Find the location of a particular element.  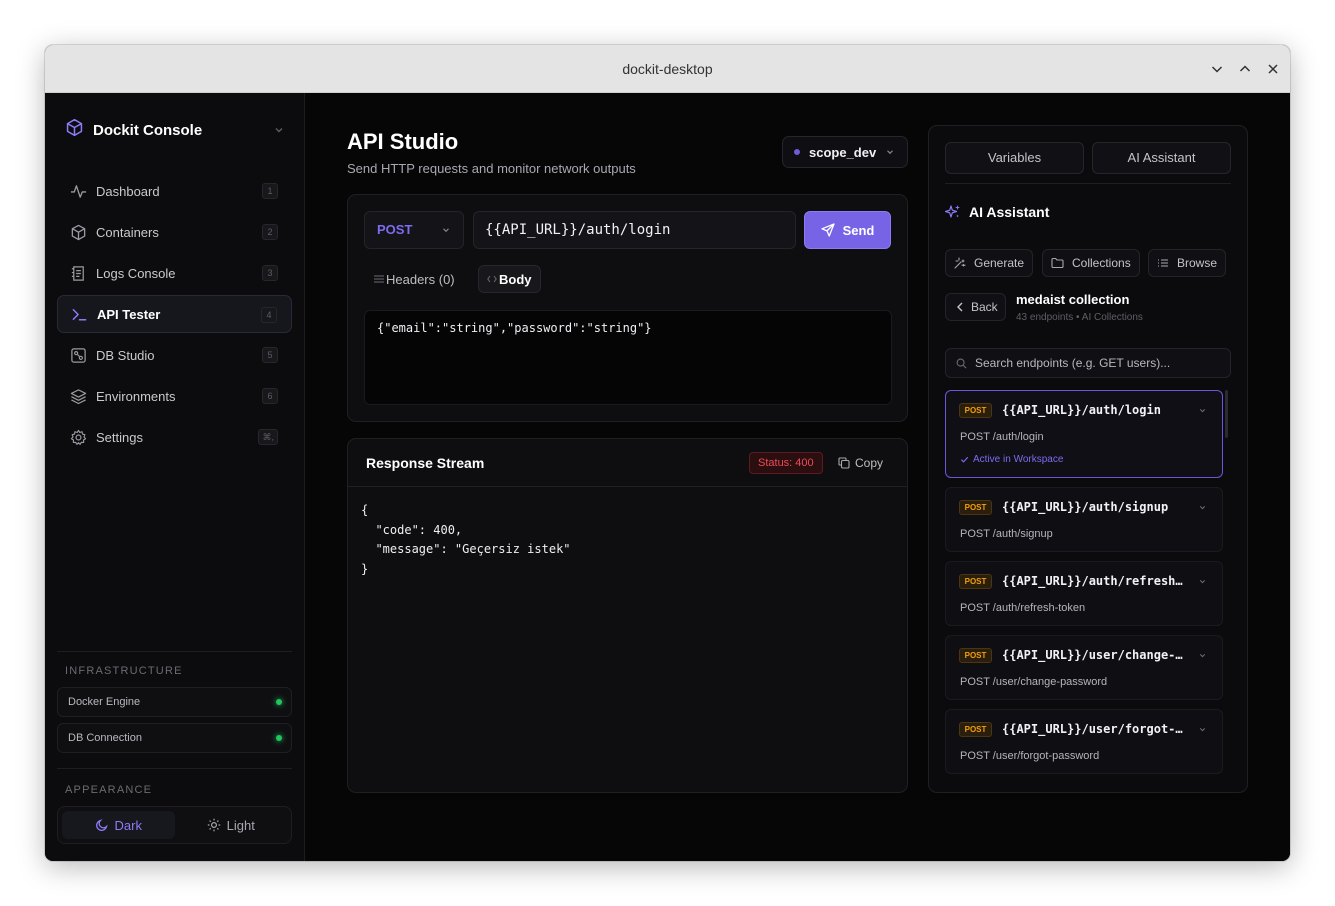

scope-dot is located at coordinates (797, 152).